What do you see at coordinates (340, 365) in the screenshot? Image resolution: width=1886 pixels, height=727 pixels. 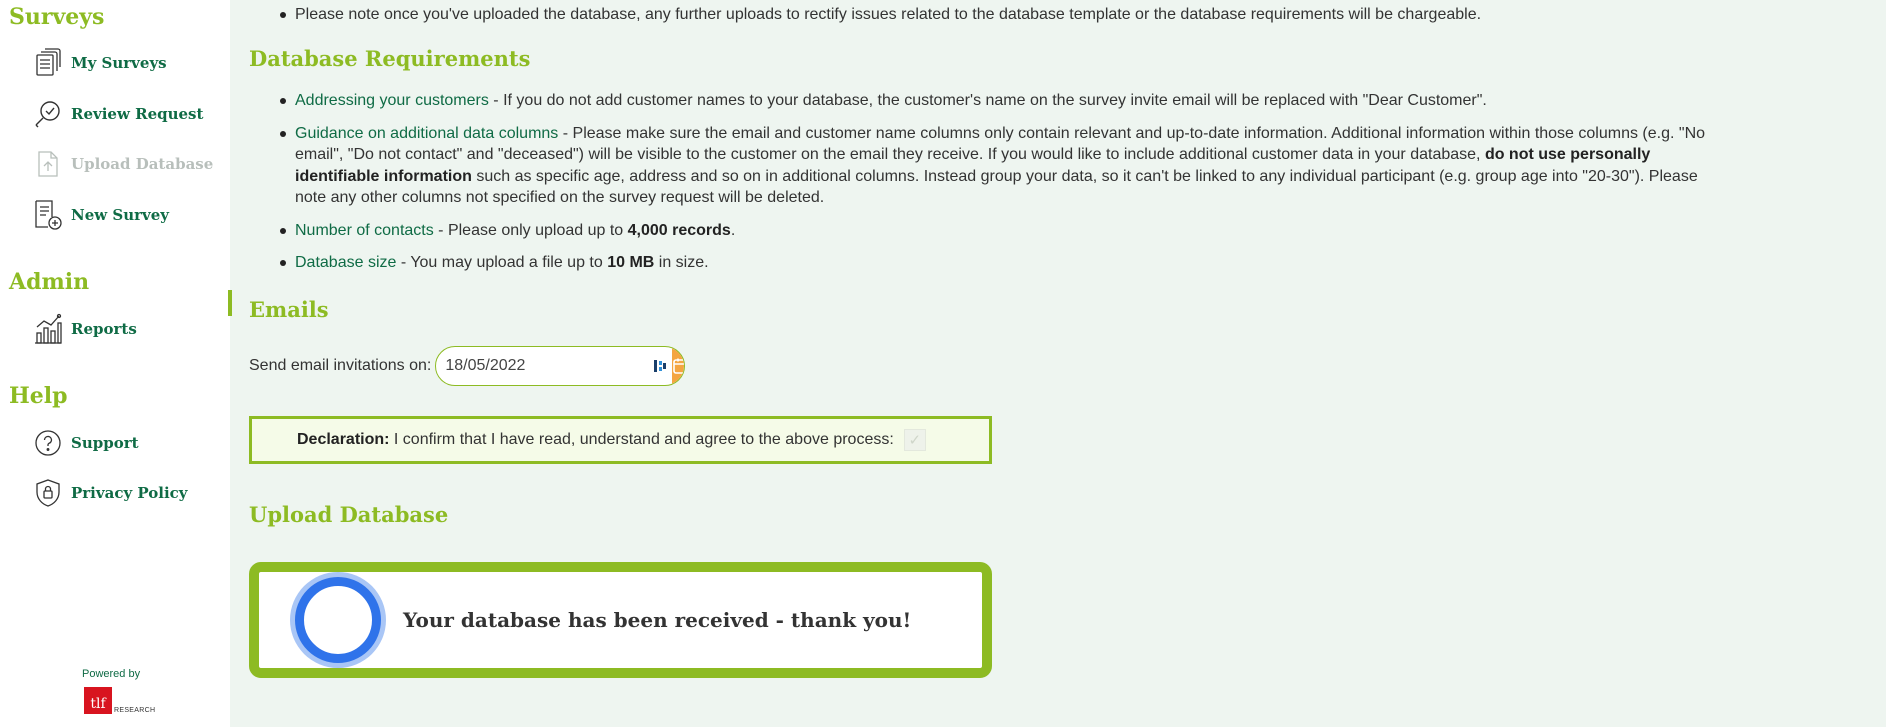 I see `send-date-label: Send email invitations on:` at bounding box center [340, 365].